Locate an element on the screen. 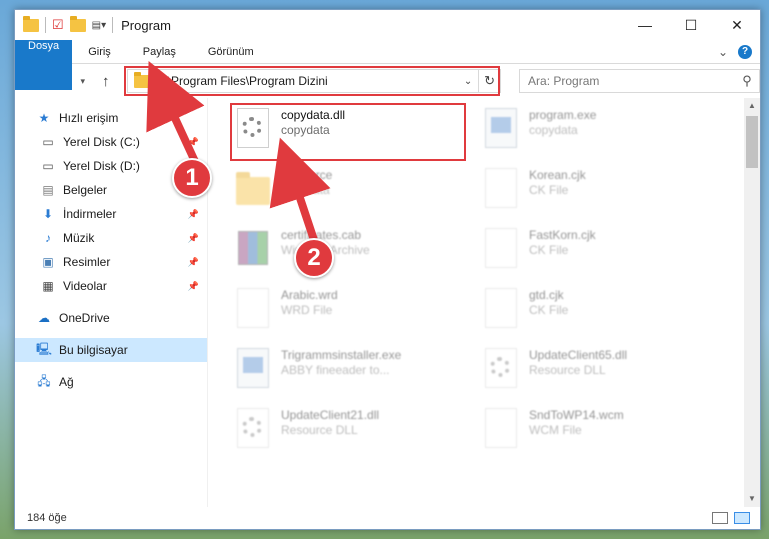 The width and height of the screenshot is (769, 539). expand-ribbon-icon: ⌄ is located at coordinates (723, 52).